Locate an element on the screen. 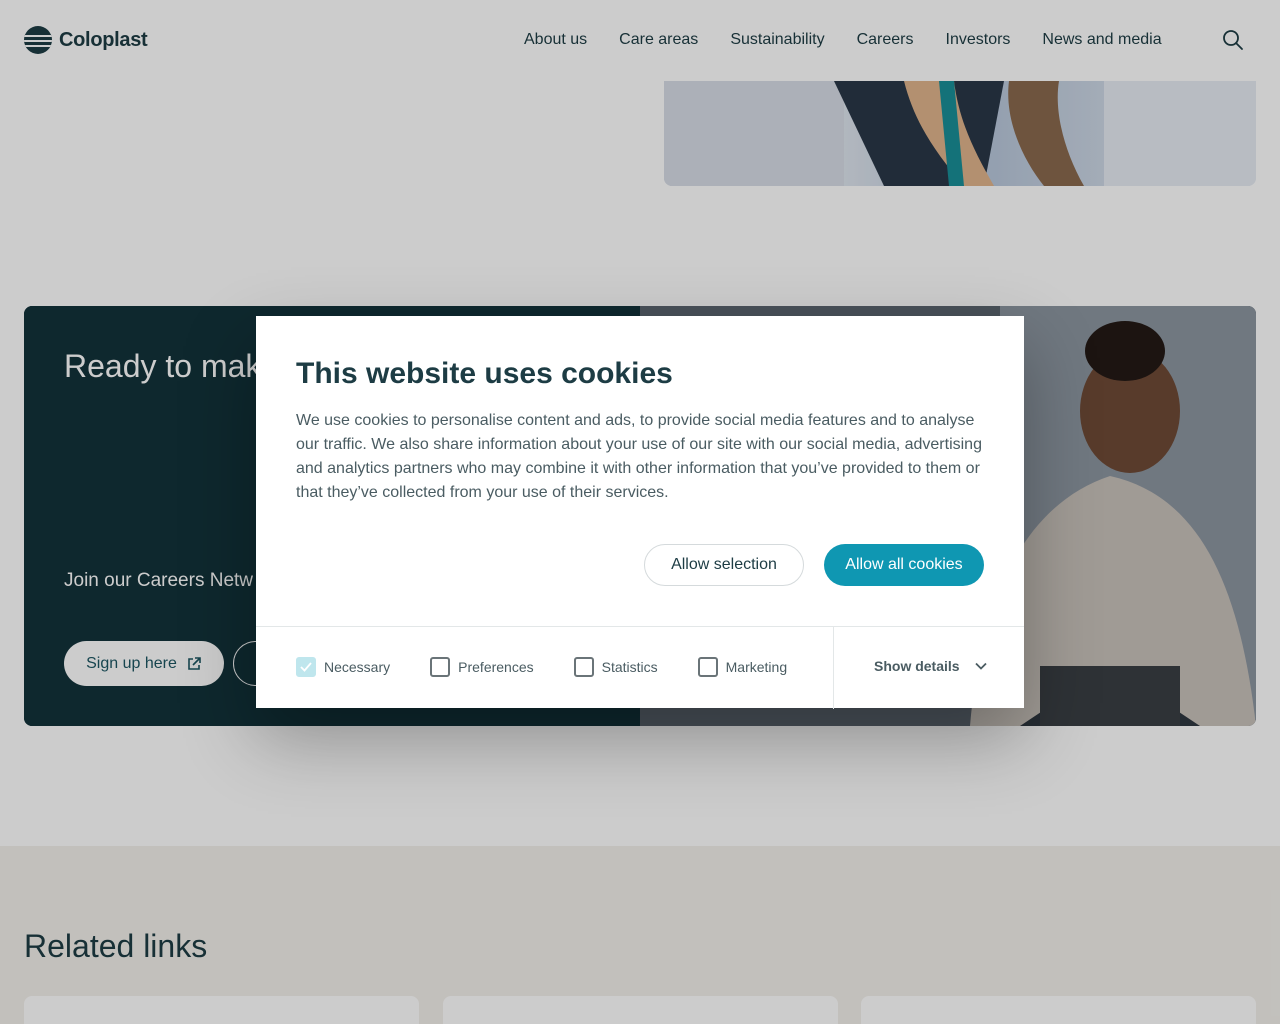  cookie-dialog-title: This website uses cookies is located at coordinates (484, 373).